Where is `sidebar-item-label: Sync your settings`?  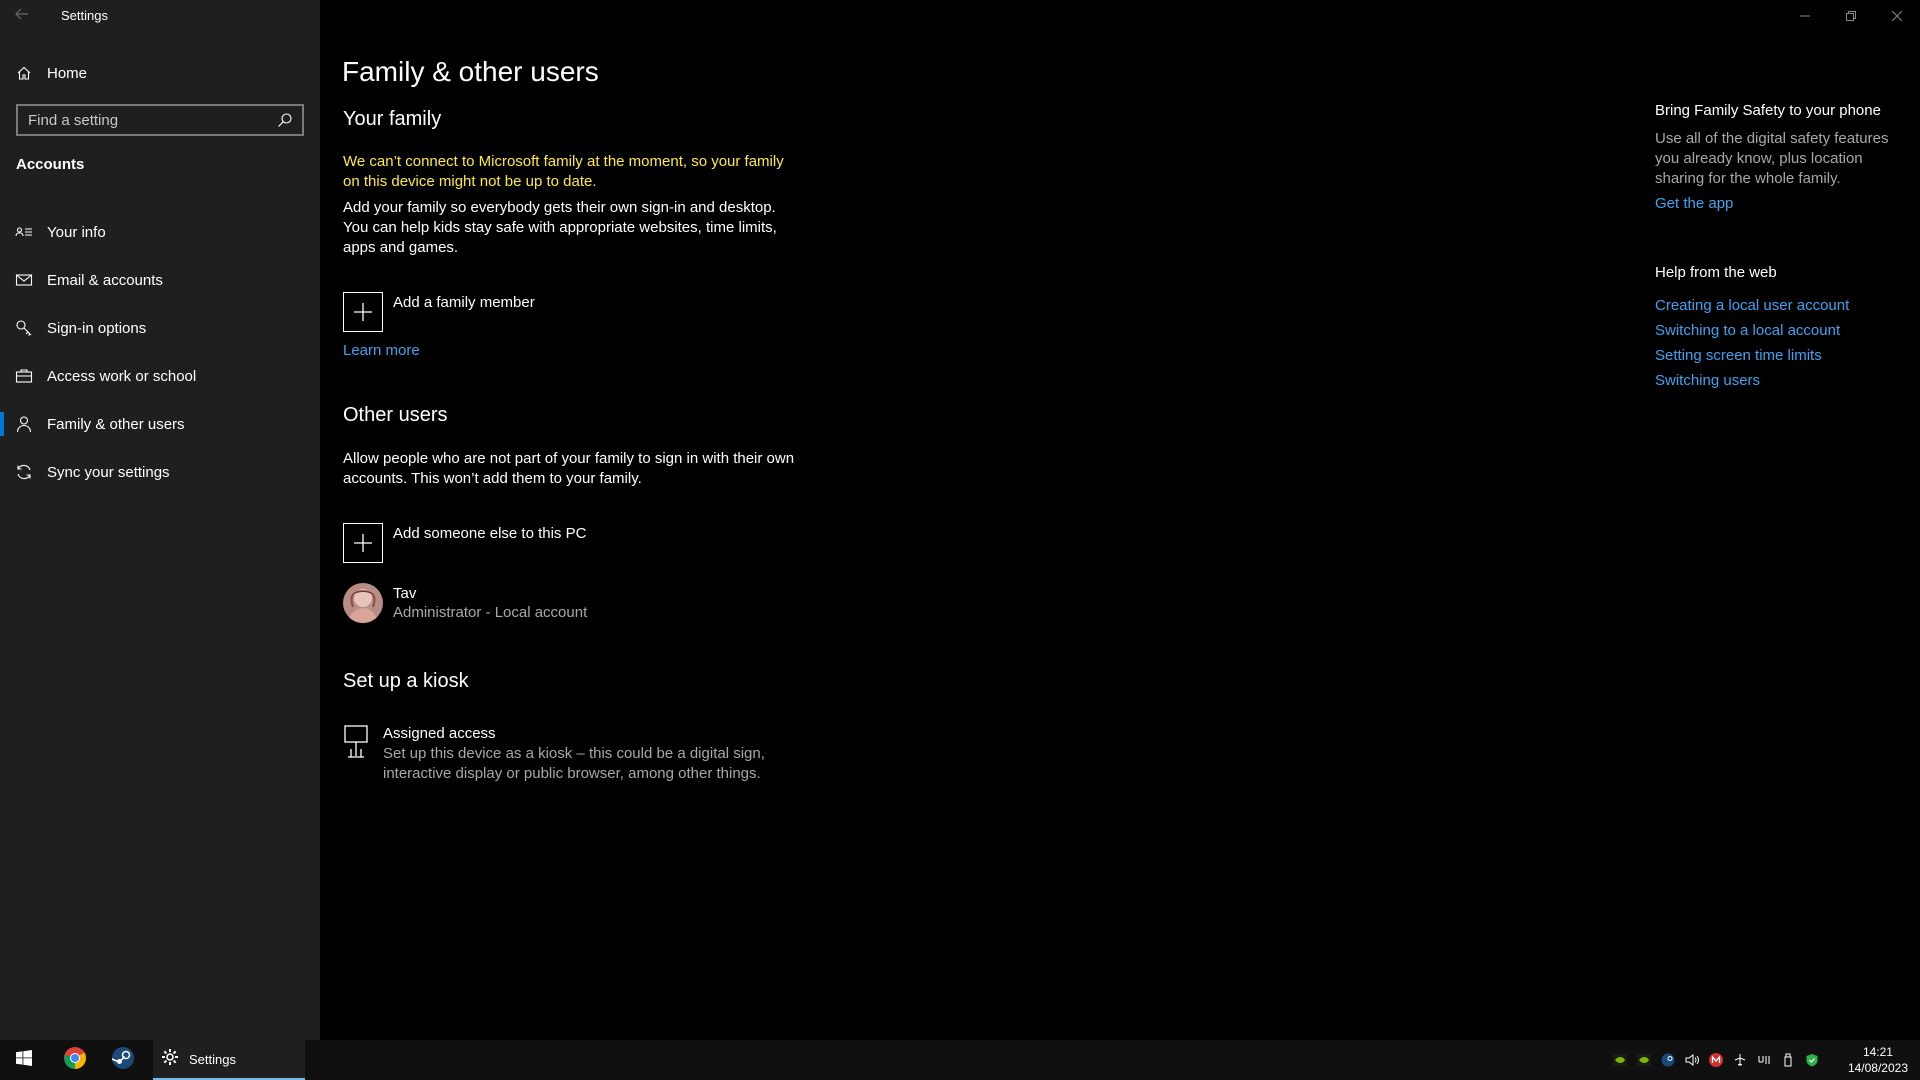 sidebar-item-label: Sync your settings is located at coordinates (108, 472).